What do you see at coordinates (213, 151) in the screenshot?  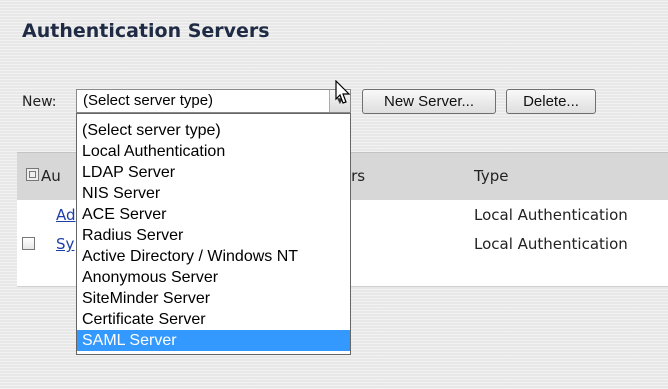 I see `dropdown-option: Local Authentication` at bounding box center [213, 151].